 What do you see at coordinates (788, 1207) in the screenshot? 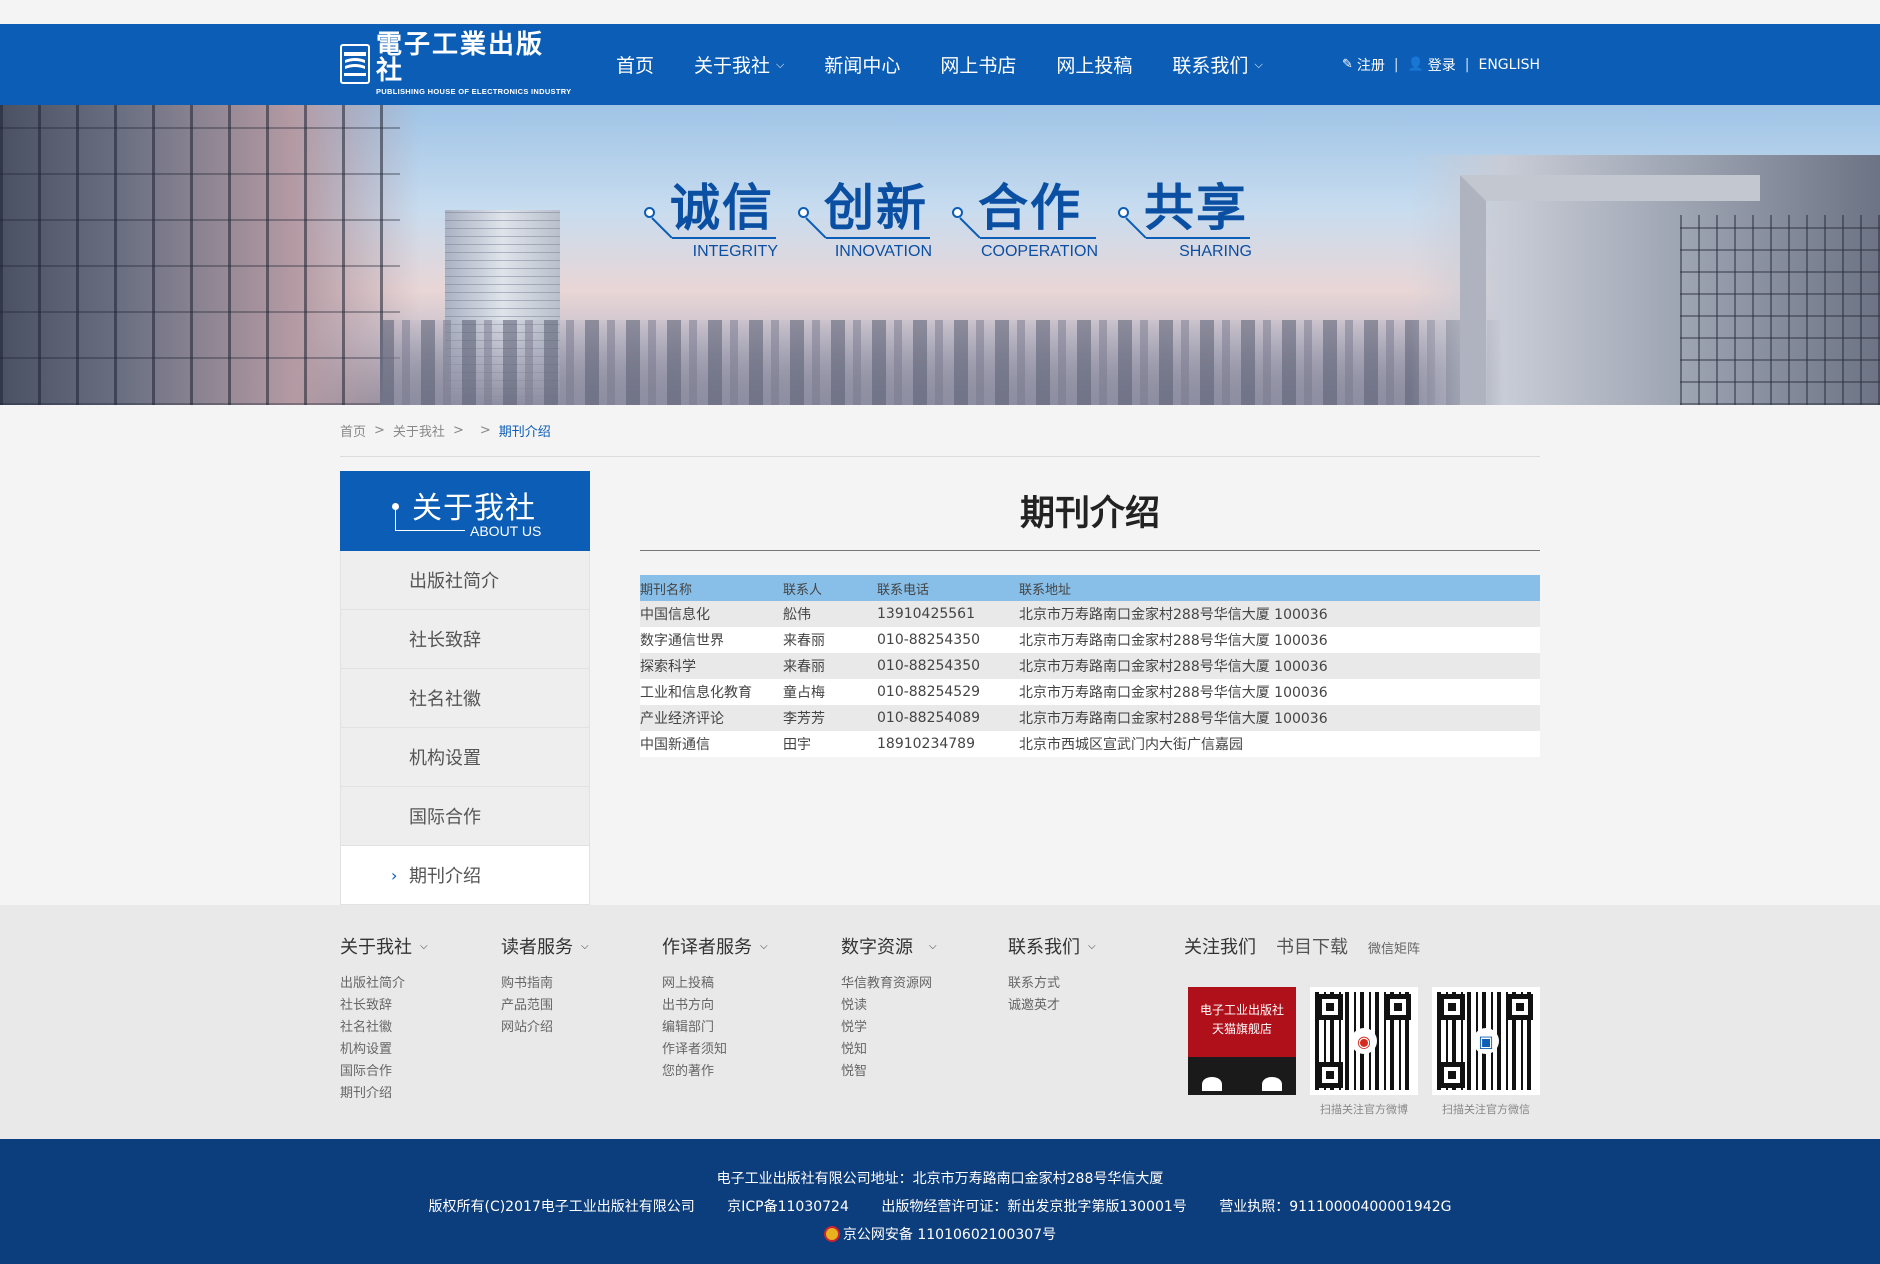
I see `footer-icp: 京ICP备11030724` at bounding box center [788, 1207].